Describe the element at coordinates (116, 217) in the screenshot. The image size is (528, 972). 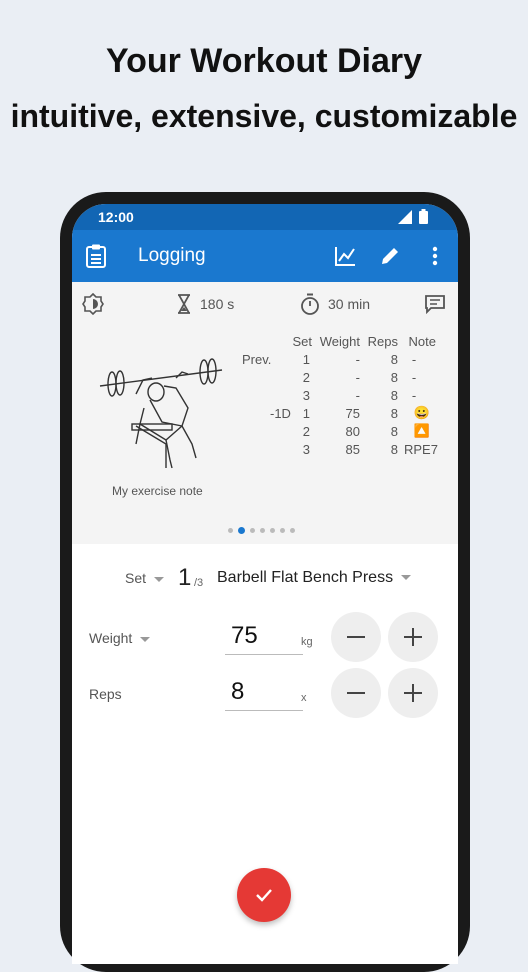
I see `status-time: 12:00` at that location.